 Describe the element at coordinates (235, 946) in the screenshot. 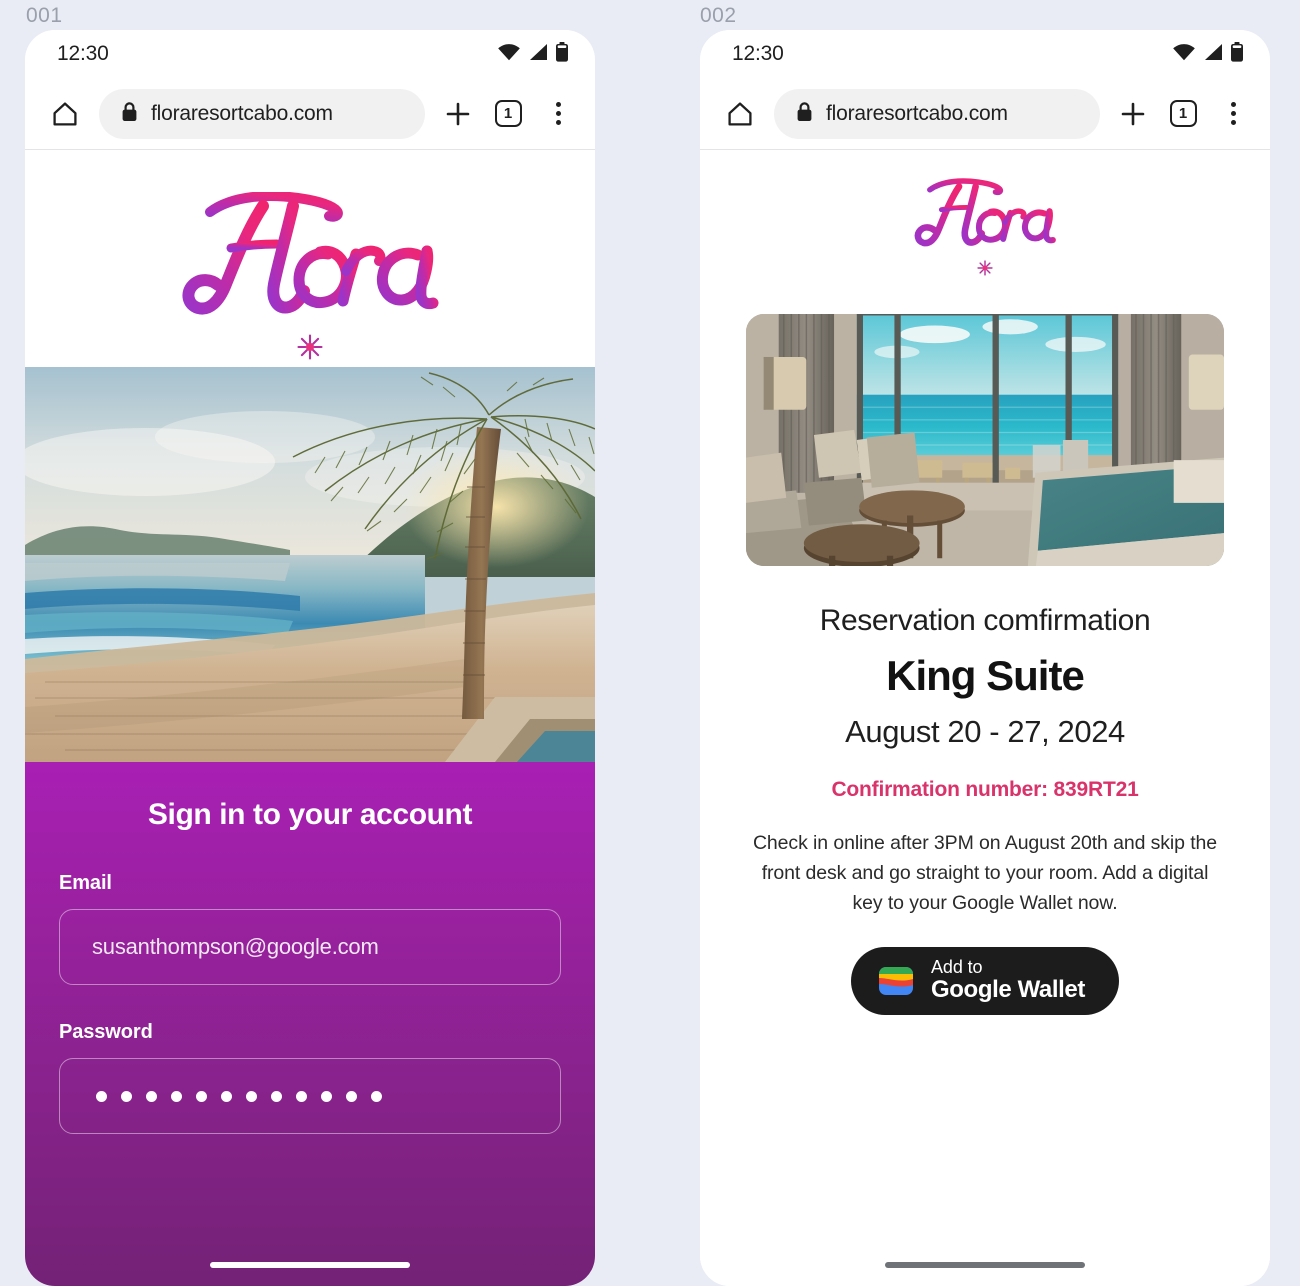

I see `email-value: susanthompson@google.com` at that location.